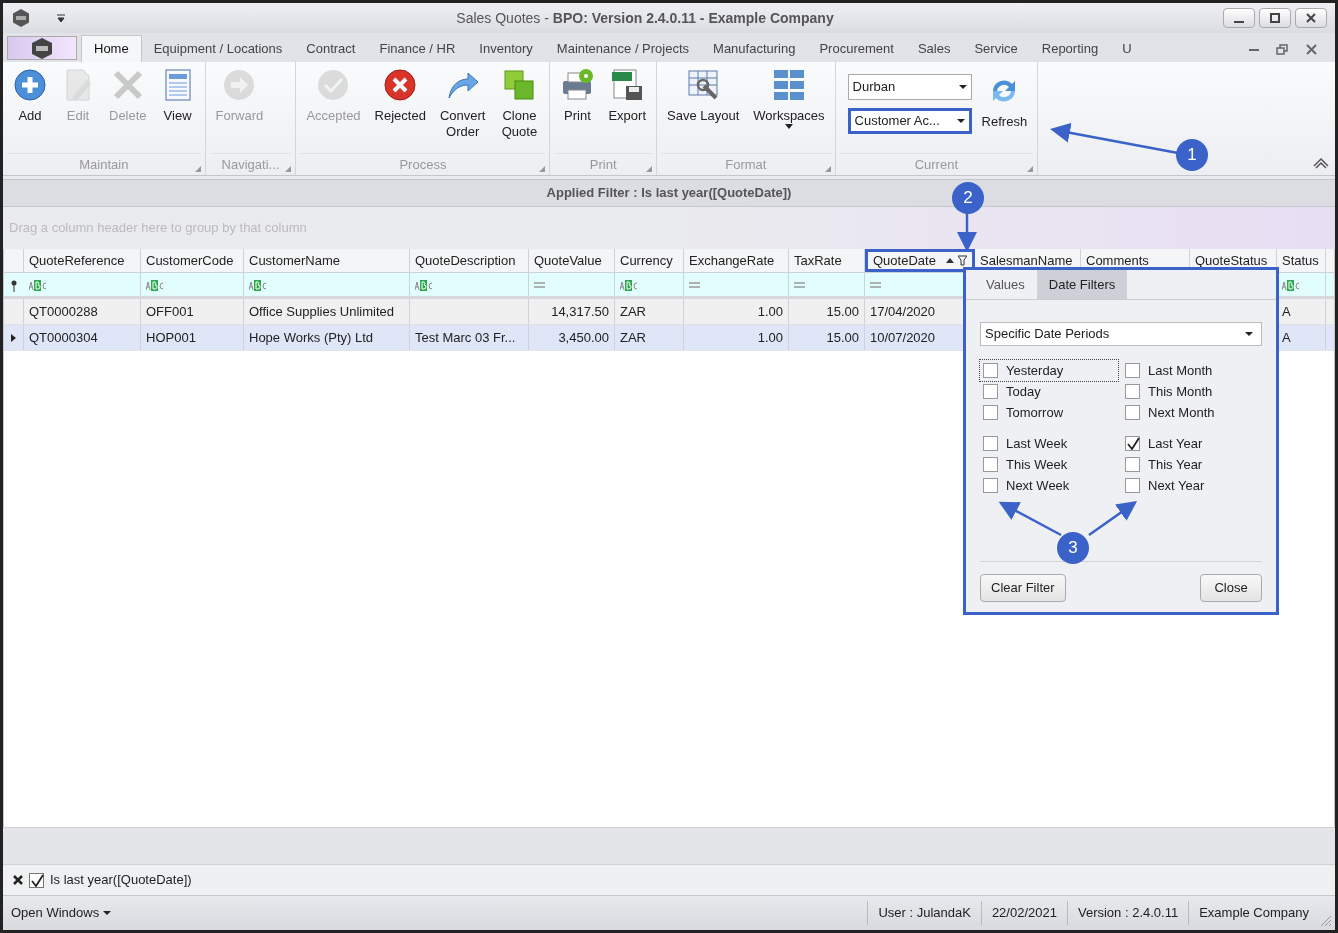  What do you see at coordinates (936, 164) in the screenshot?
I see `group-label: Current` at bounding box center [936, 164].